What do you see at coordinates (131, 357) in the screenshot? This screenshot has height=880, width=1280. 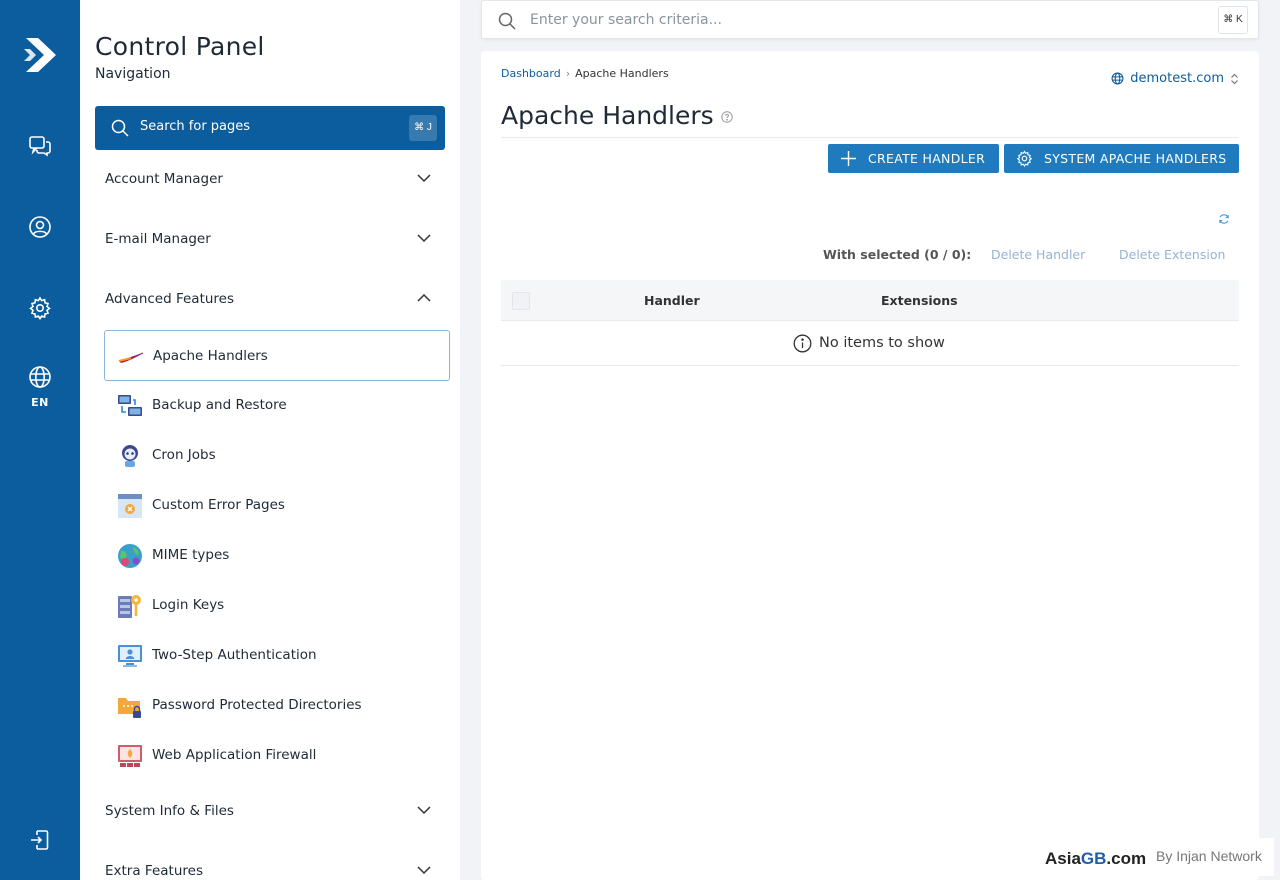 I see `apache-feather-icon` at bounding box center [131, 357].